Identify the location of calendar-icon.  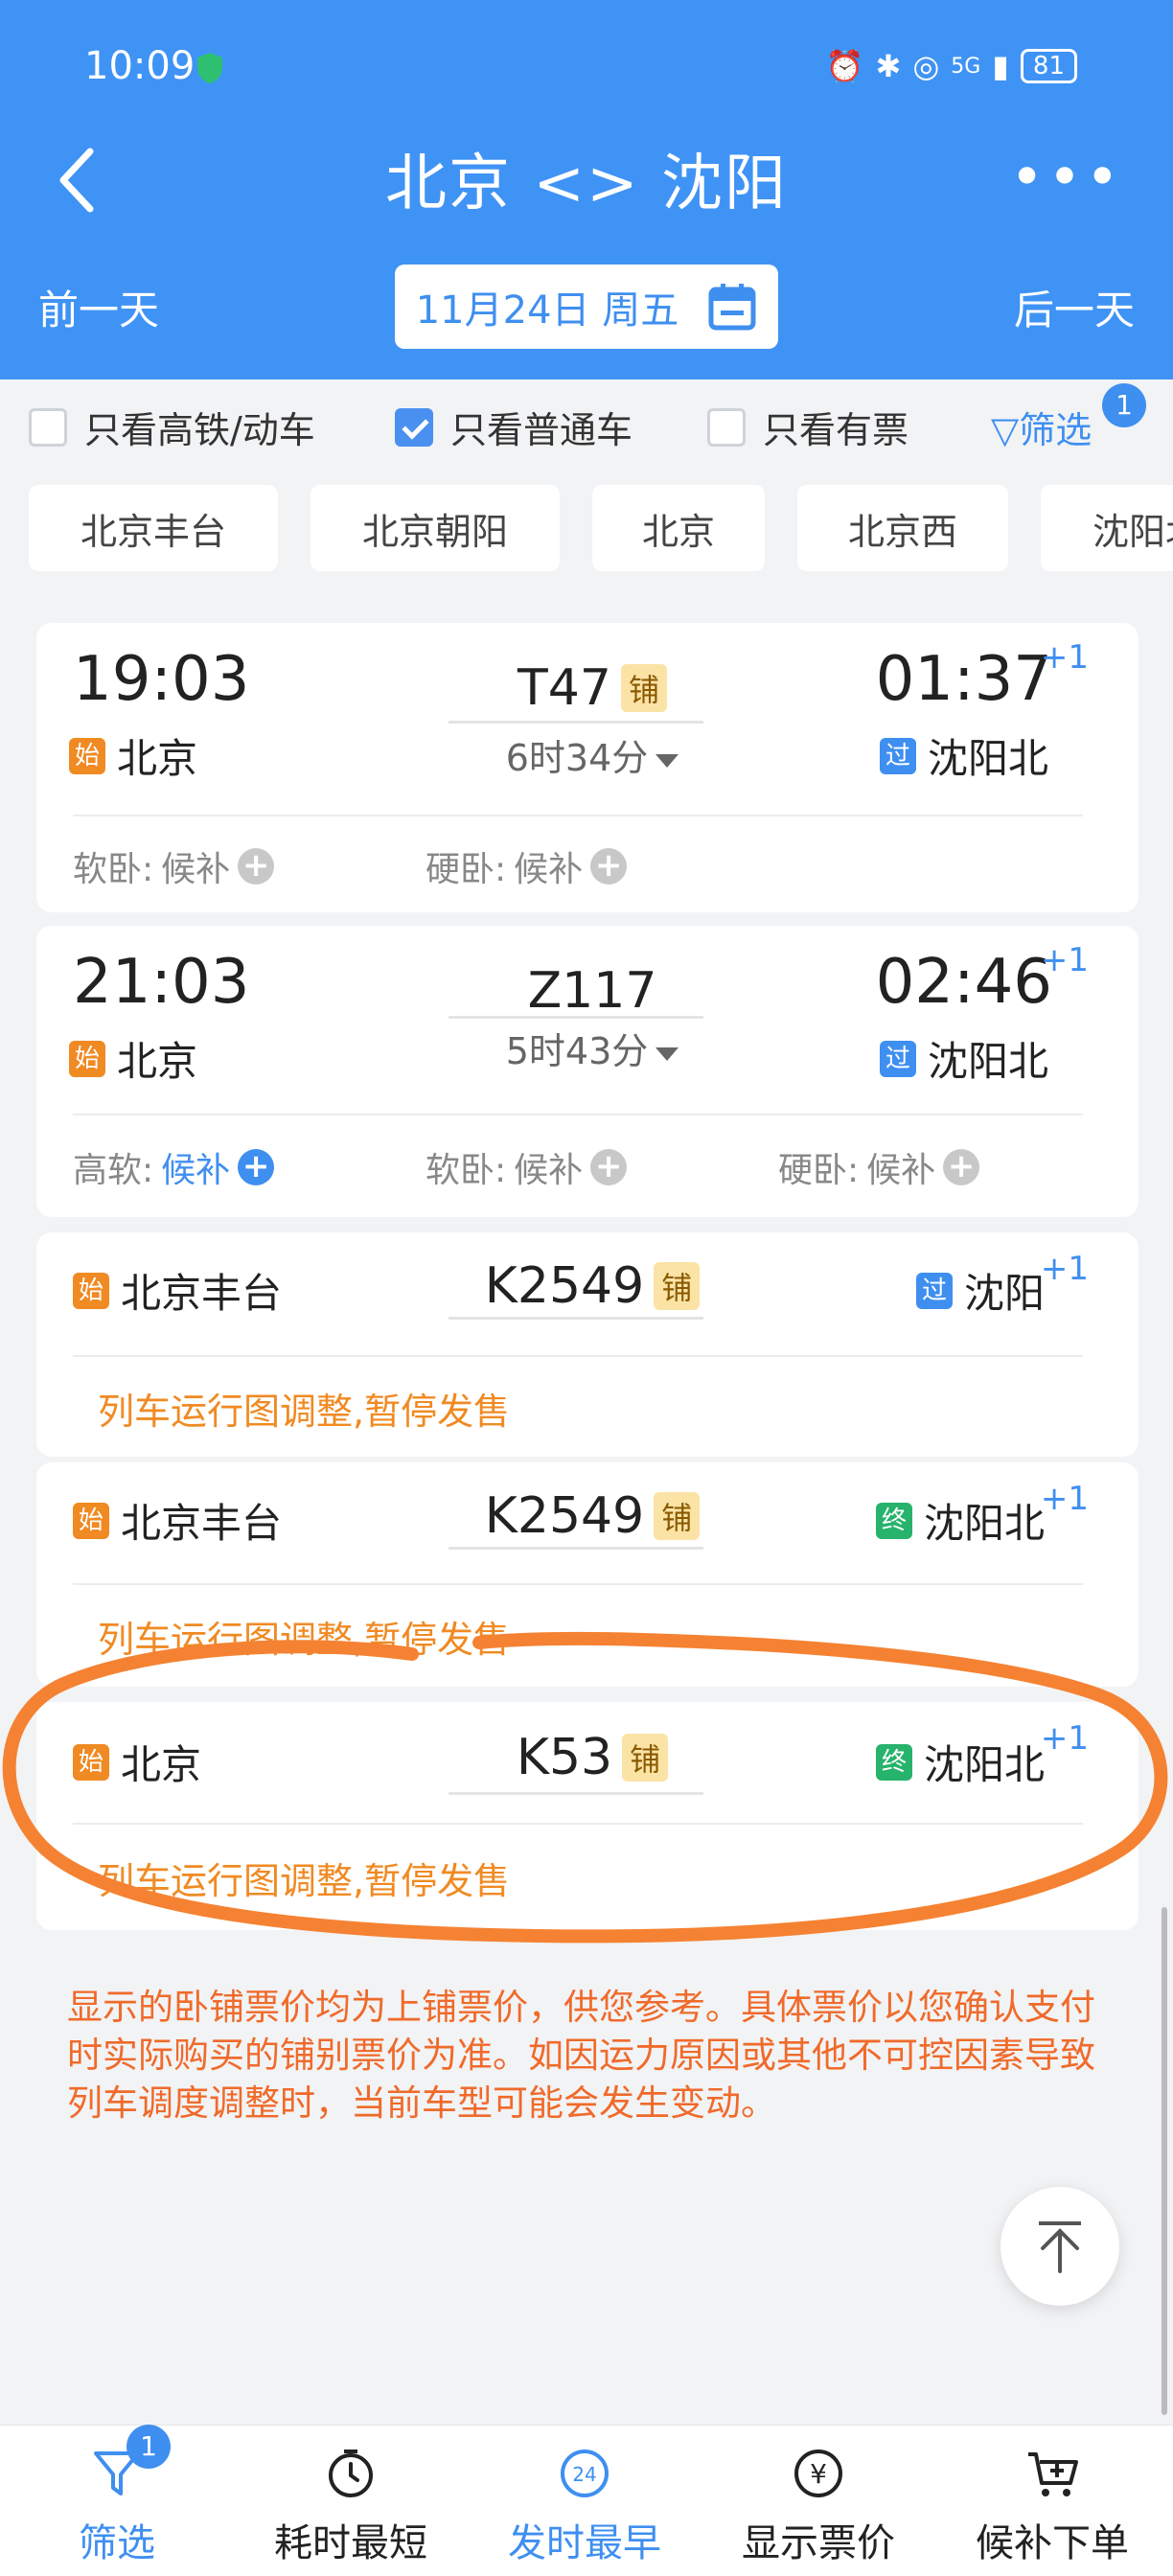
(732, 307).